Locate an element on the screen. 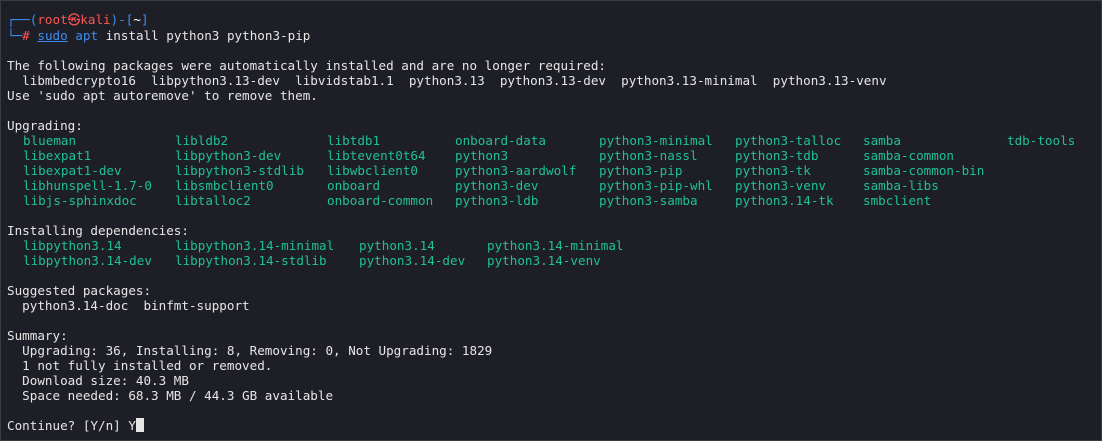  prompt-hash: # is located at coordinates (26, 35).